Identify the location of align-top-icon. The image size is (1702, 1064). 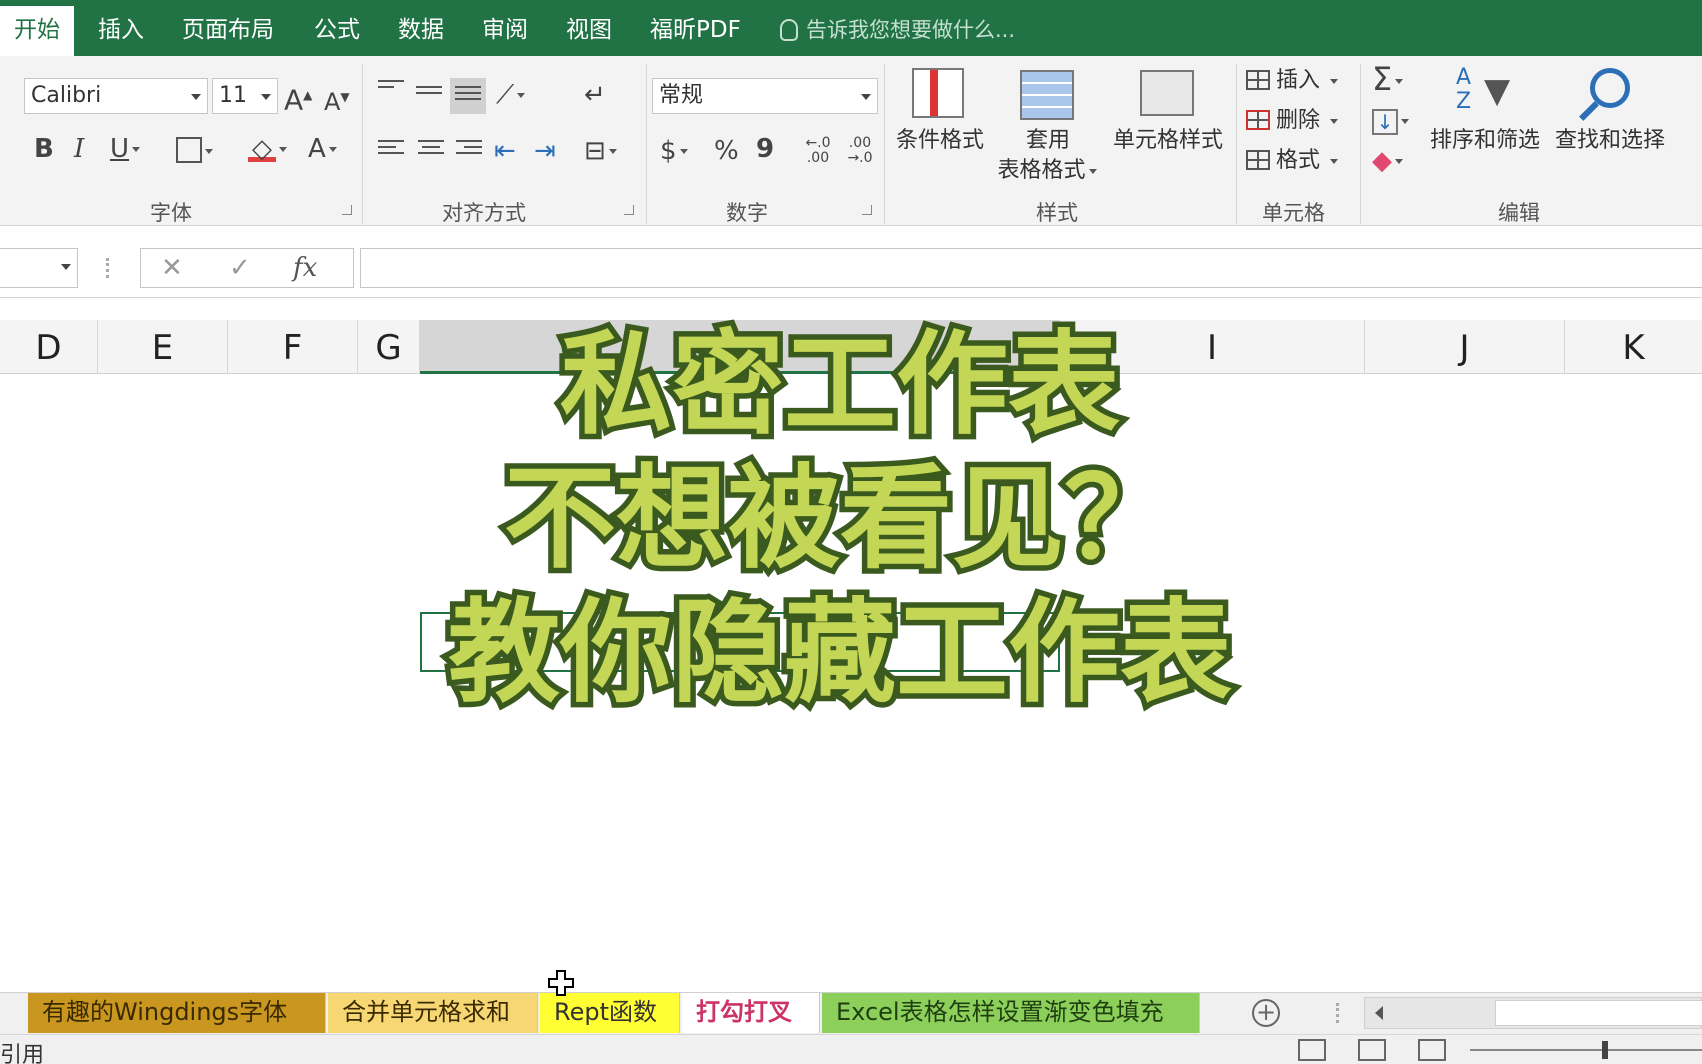
(391, 91).